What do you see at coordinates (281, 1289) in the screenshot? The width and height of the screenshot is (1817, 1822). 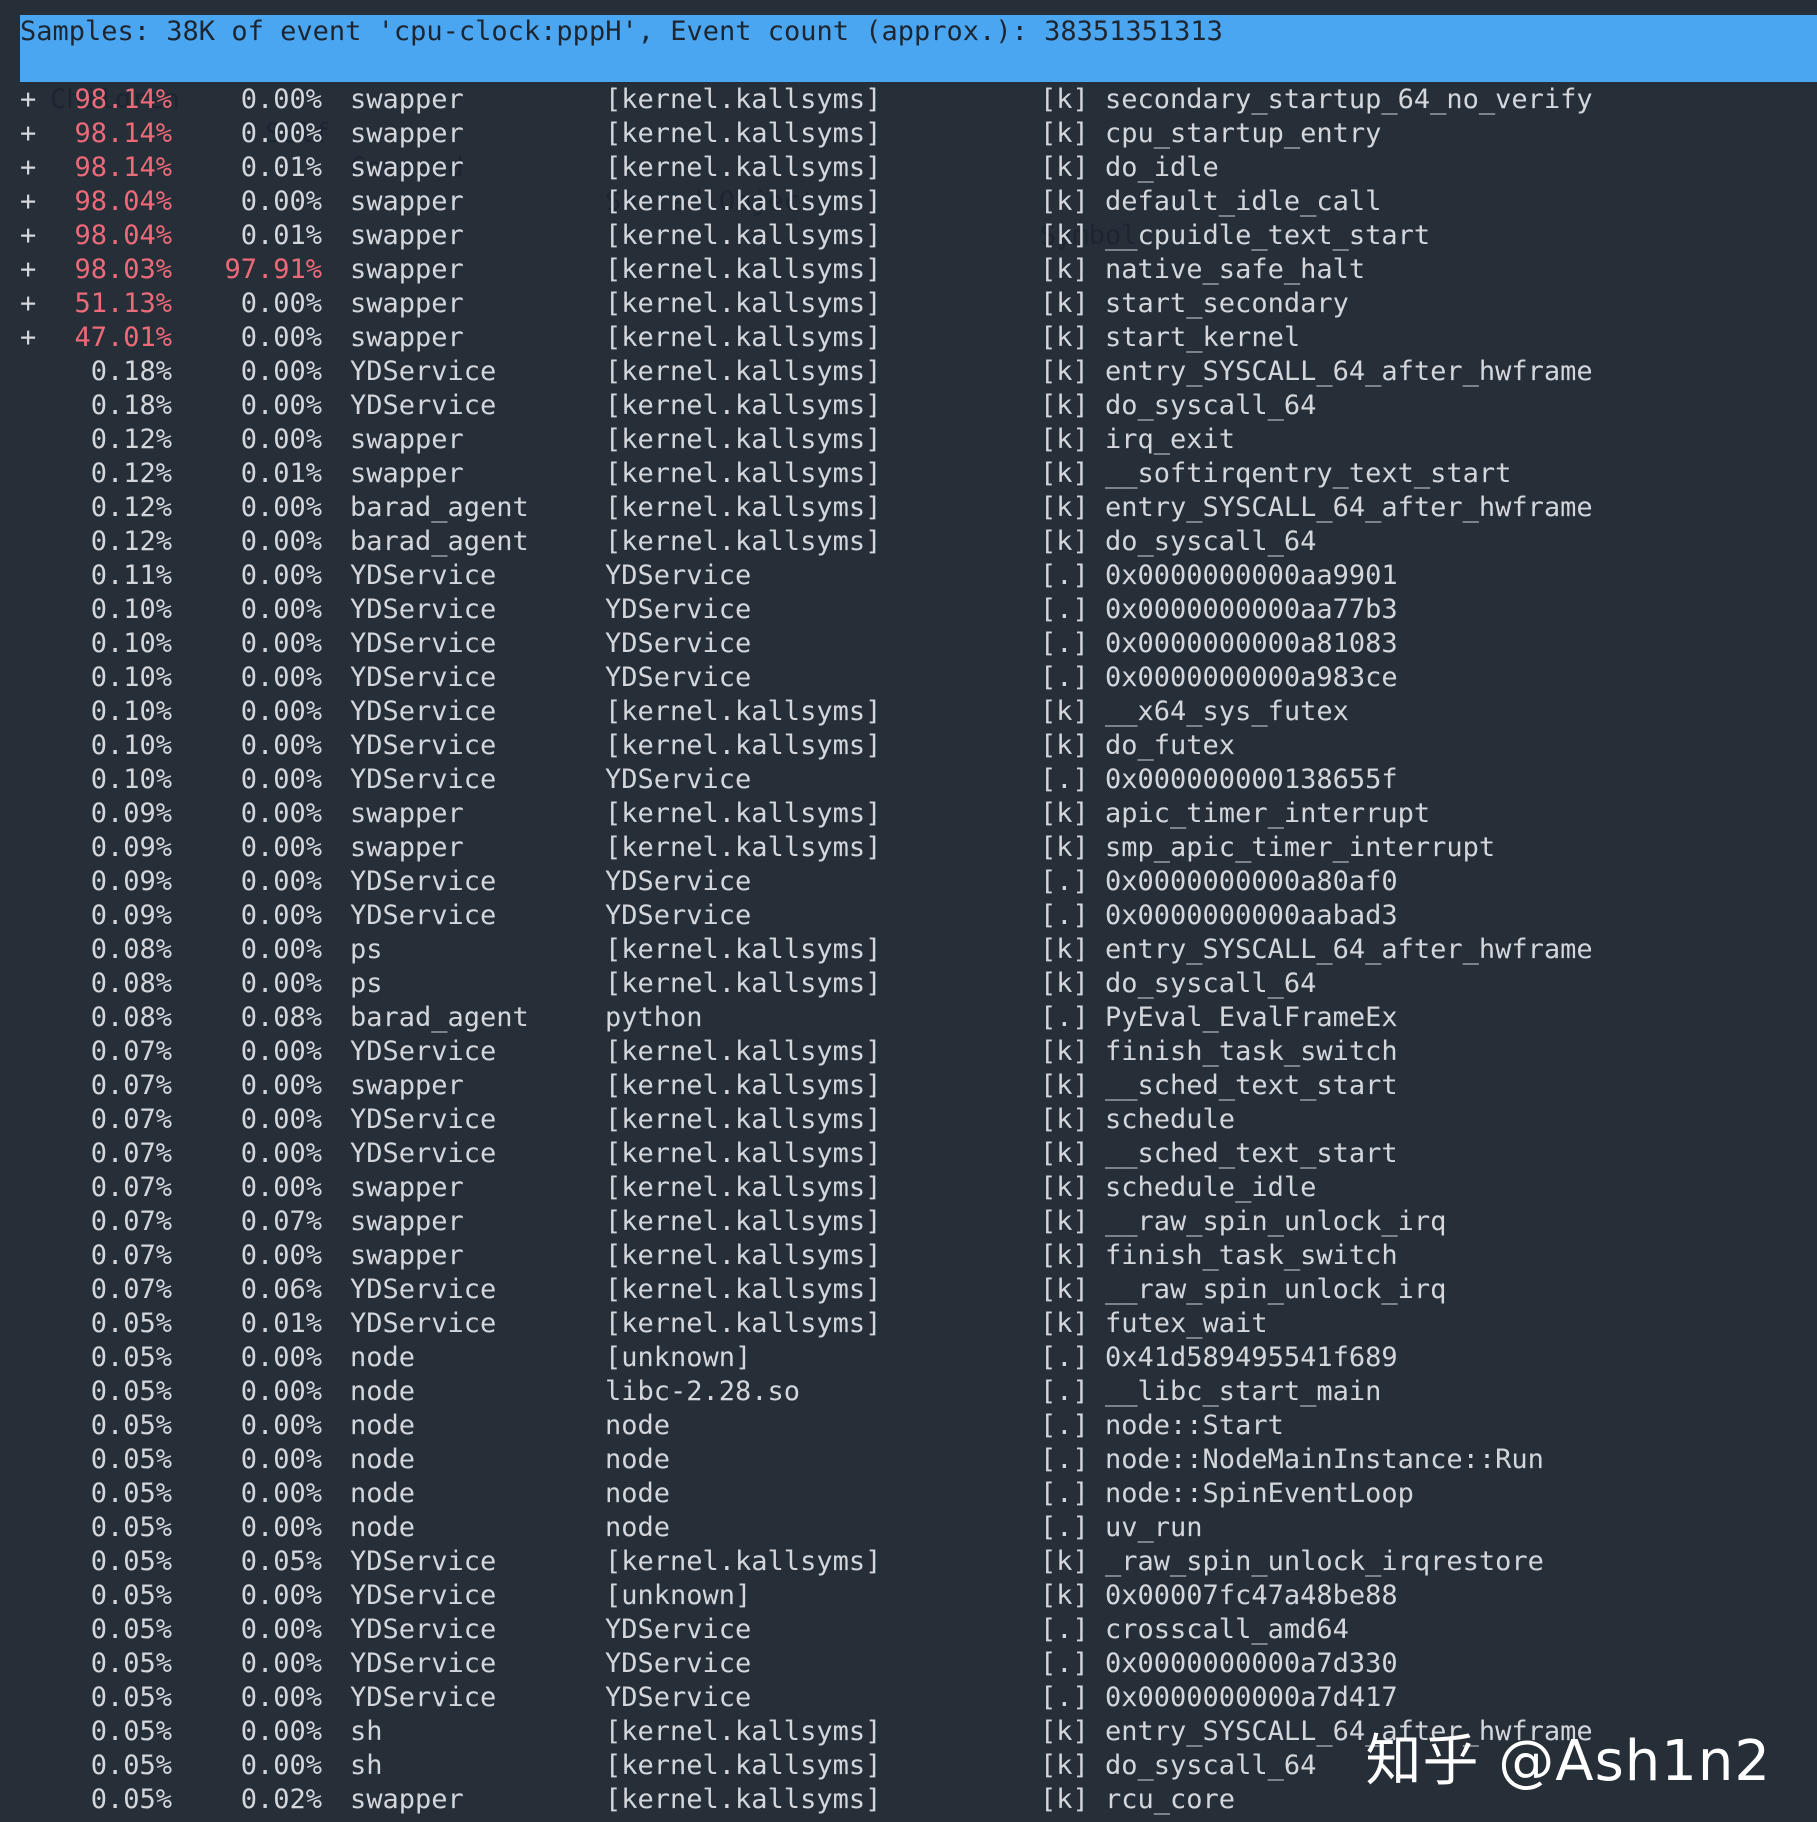 I see `self-percent: 0.06%` at bounding box center [281, 1289].